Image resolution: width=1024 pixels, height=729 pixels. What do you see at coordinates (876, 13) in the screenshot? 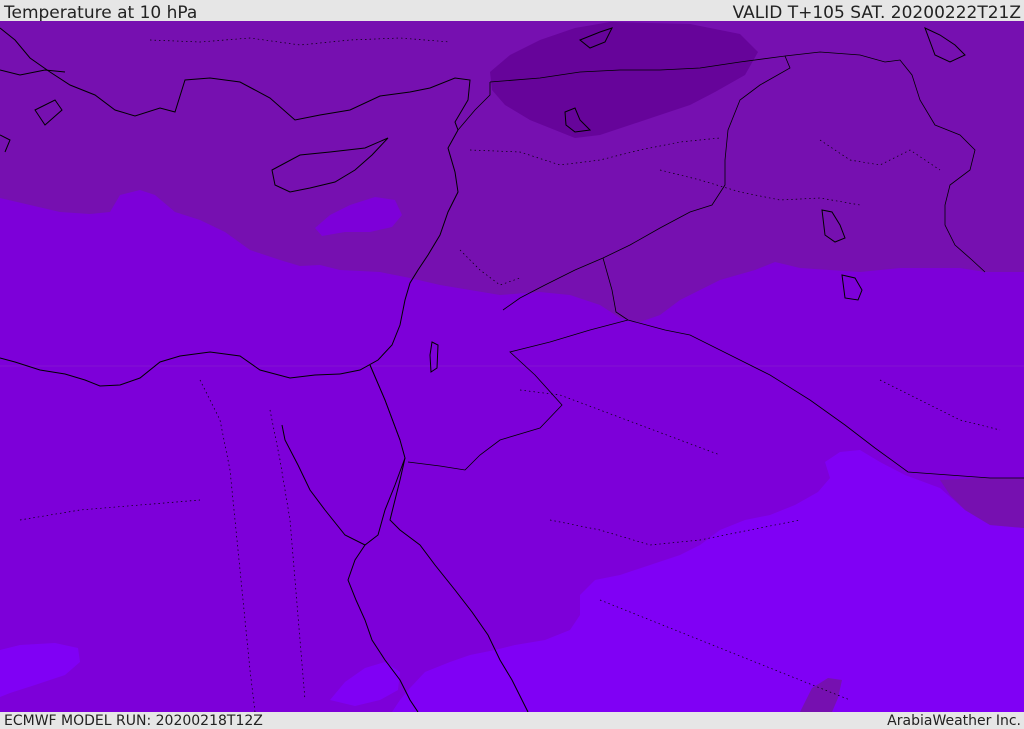
I see `valid-time-label: VALID T+105 SAT. 20200222T21Z` at bounding box center [876, 13].